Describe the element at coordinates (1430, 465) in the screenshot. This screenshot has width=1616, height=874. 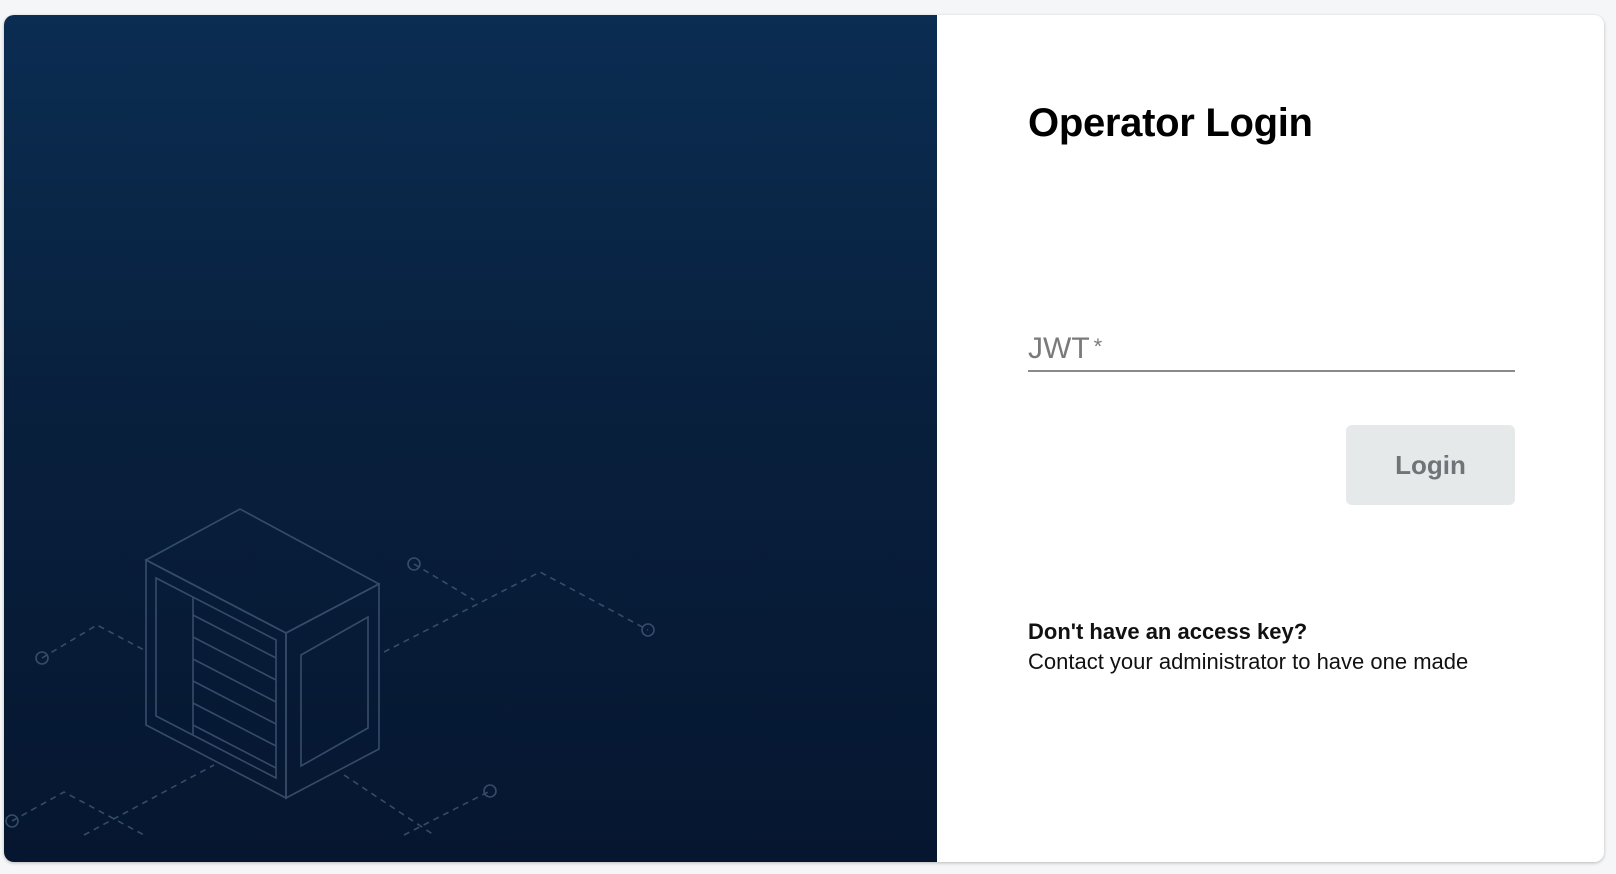
I see `login-button: Login` at that location.